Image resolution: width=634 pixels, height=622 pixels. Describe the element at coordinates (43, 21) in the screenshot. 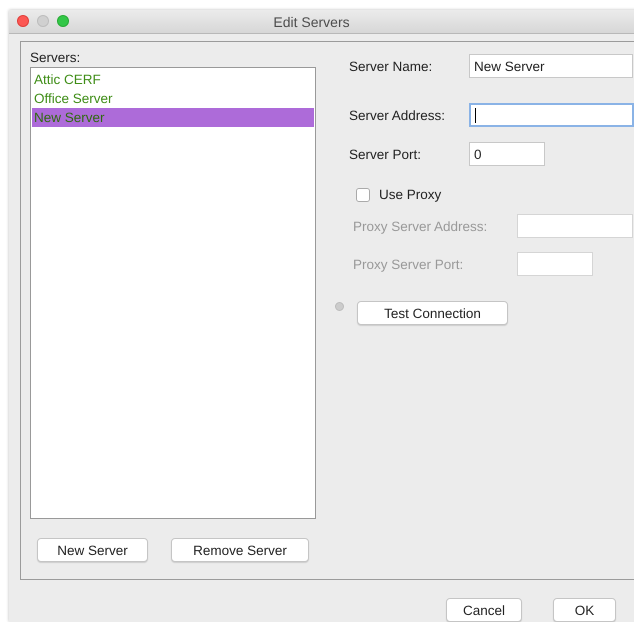

I see `minimize-button` at that location.